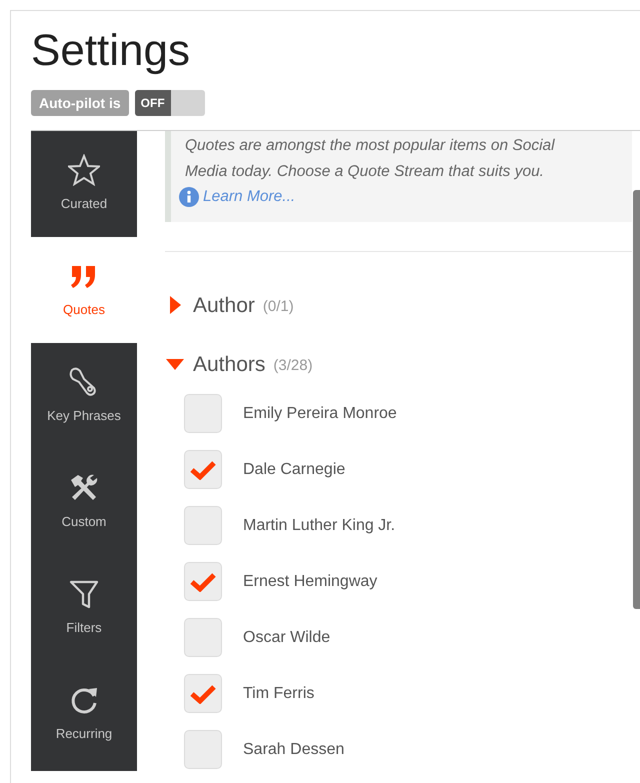  What do you see at coordinates (80, 103) in the screenshot?
I see `autopilot-label: Auto-pilot is` at bounding box center [80, 103].